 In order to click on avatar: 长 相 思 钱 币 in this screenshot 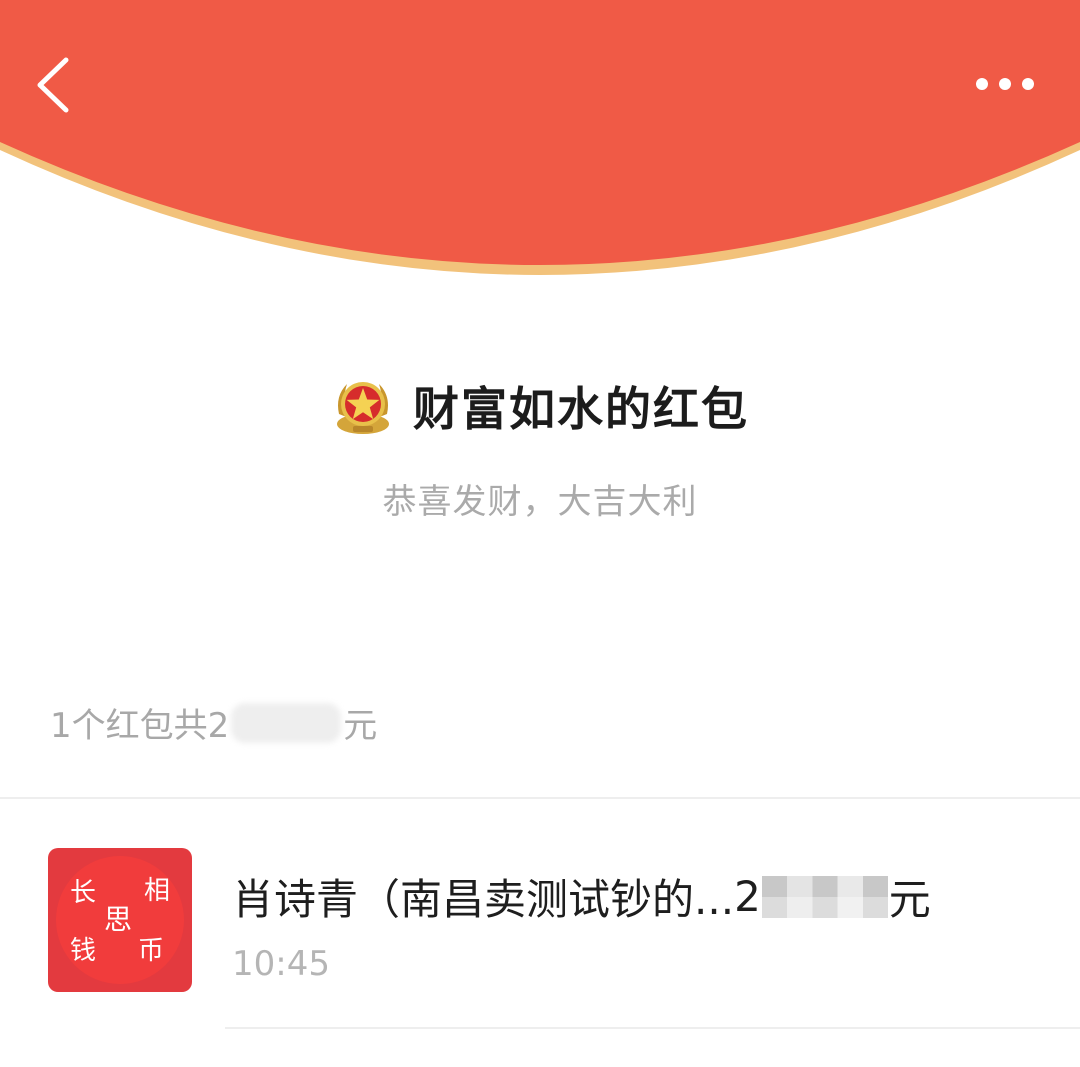, I will do `click(120, 920)`.